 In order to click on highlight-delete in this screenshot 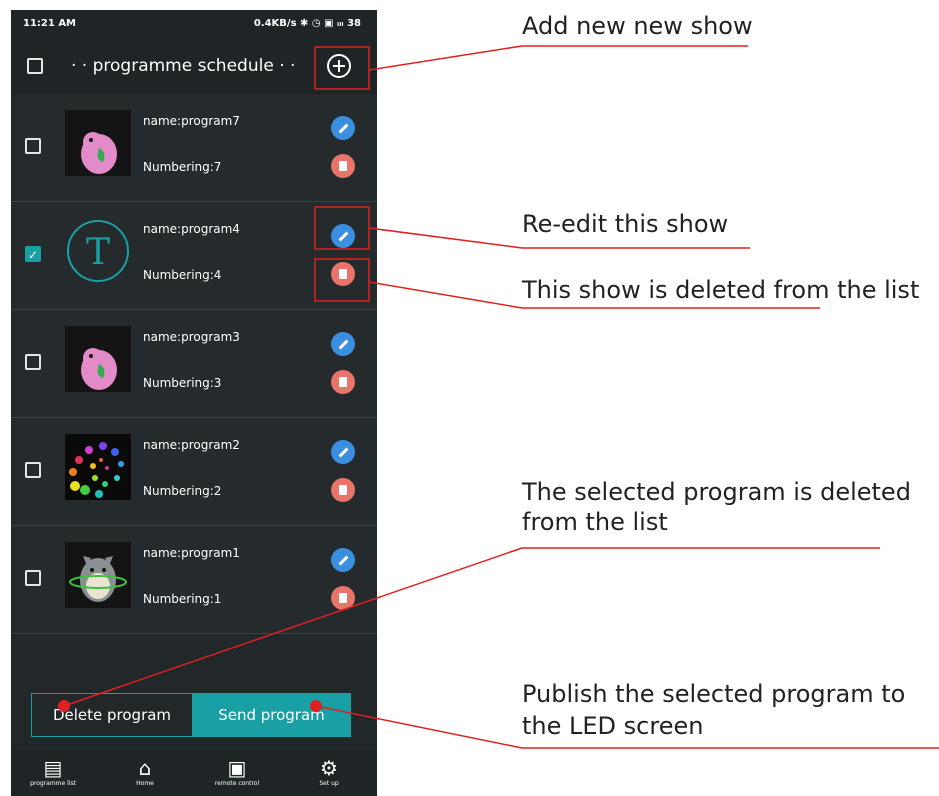, I will do `click(342, 280)`.